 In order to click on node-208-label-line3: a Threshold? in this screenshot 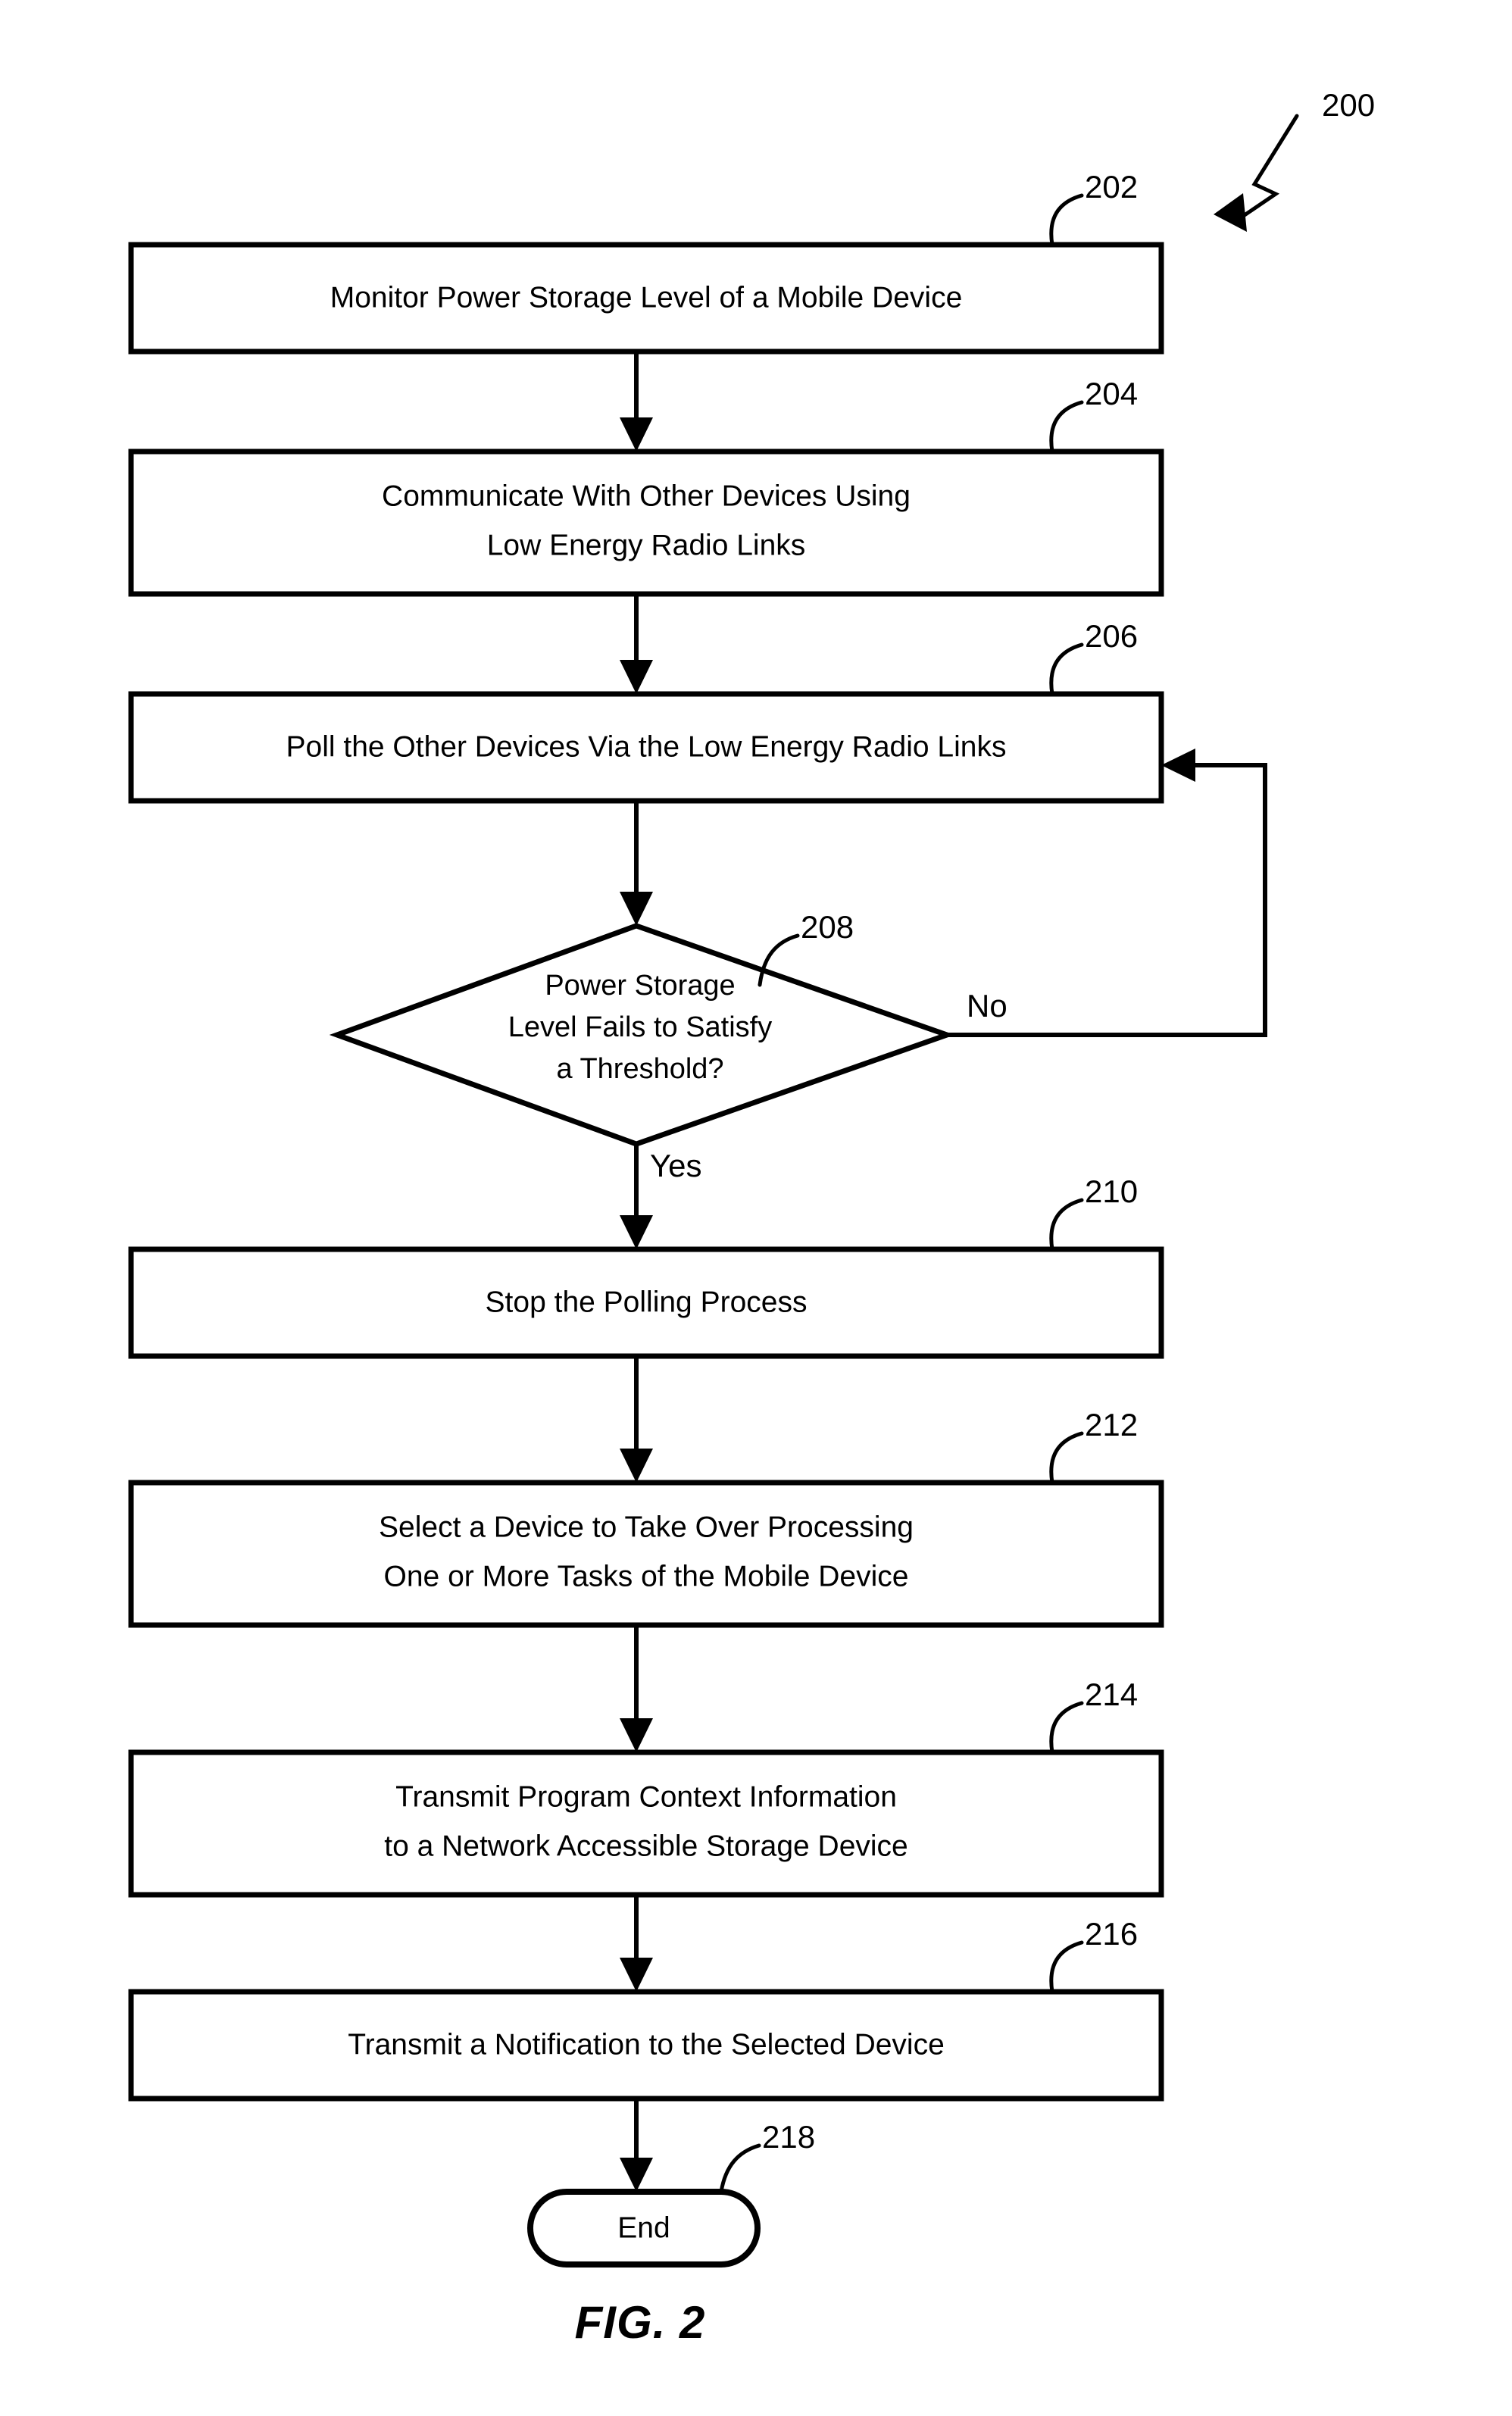, I will do `click(639, 1069)`.